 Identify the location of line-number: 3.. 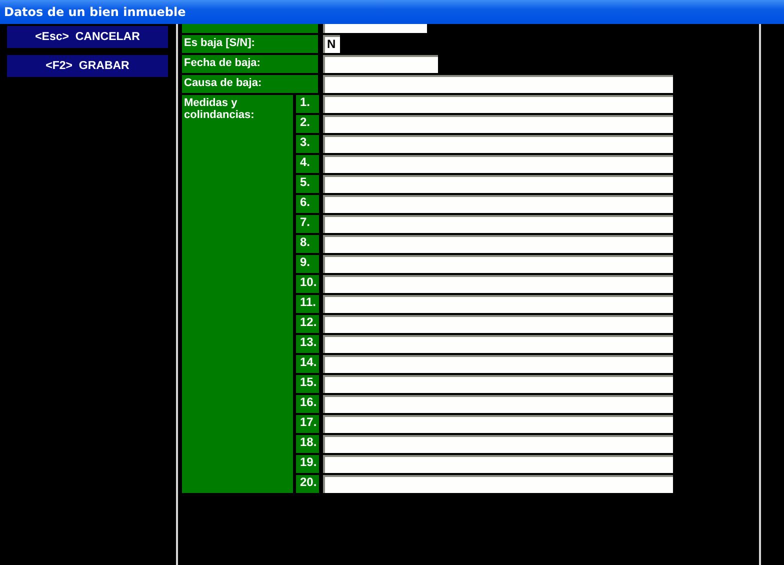
(307, 144).